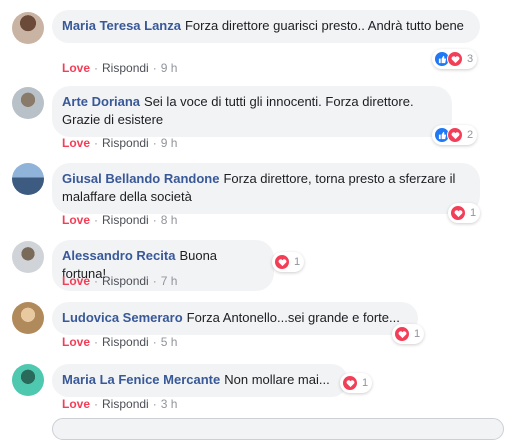 This screenshot has height=440, width=519. What do you see at coordinates (118, 255) in the screenshot?
I see `comment-author: Alessandro Recita` at bounding box center [118, 255].